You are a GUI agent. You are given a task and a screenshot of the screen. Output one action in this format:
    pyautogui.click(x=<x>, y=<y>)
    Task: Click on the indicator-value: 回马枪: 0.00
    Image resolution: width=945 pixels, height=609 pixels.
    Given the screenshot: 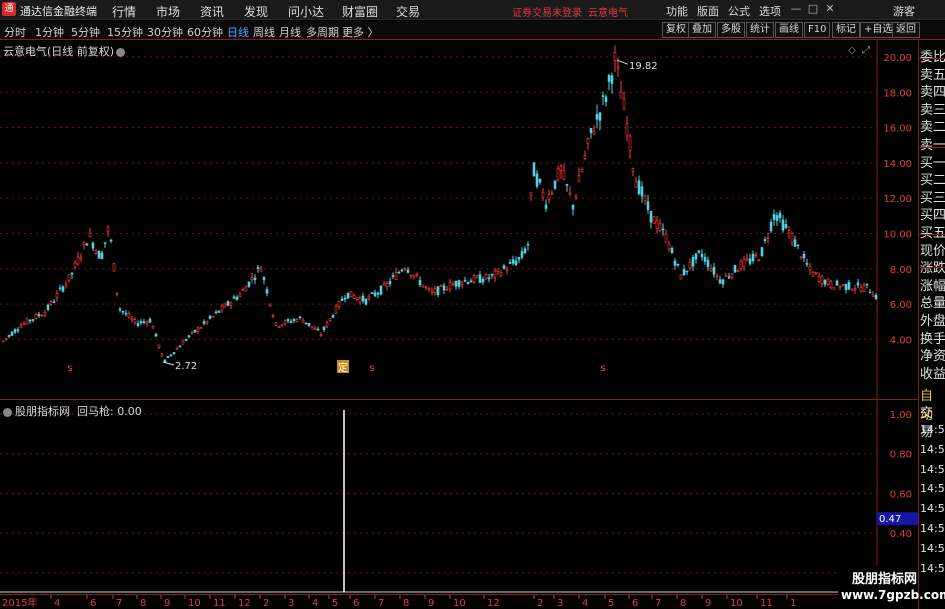 What is the action you would take?
    pyautogui.click(x=109, y=411)
    